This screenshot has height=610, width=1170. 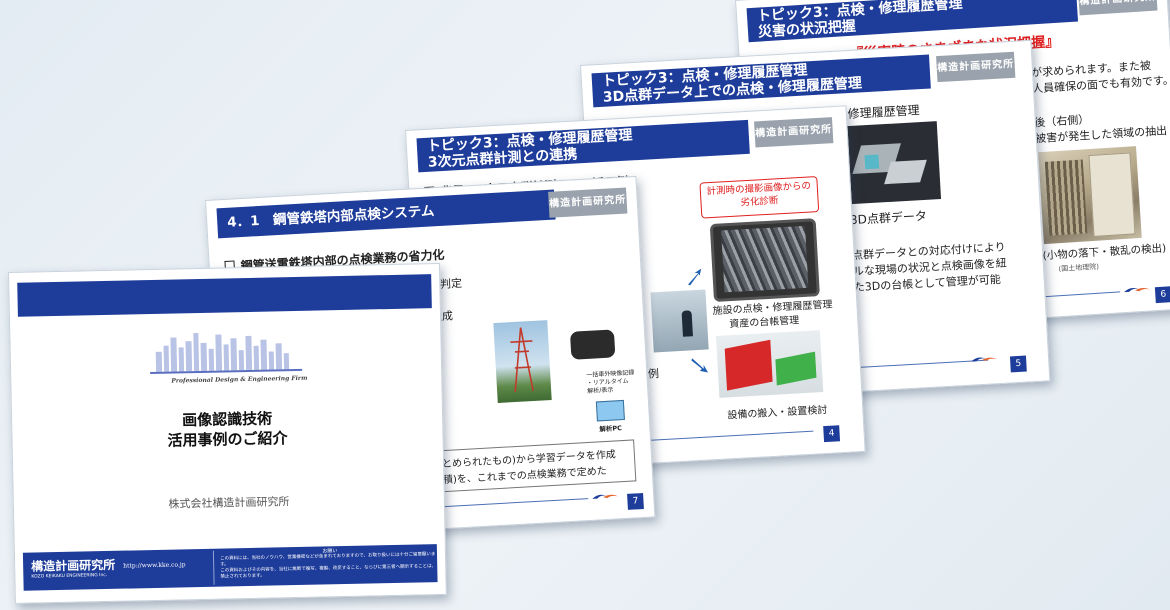 I want to click on slide-4-people-photo, so click(x=679, y=321).